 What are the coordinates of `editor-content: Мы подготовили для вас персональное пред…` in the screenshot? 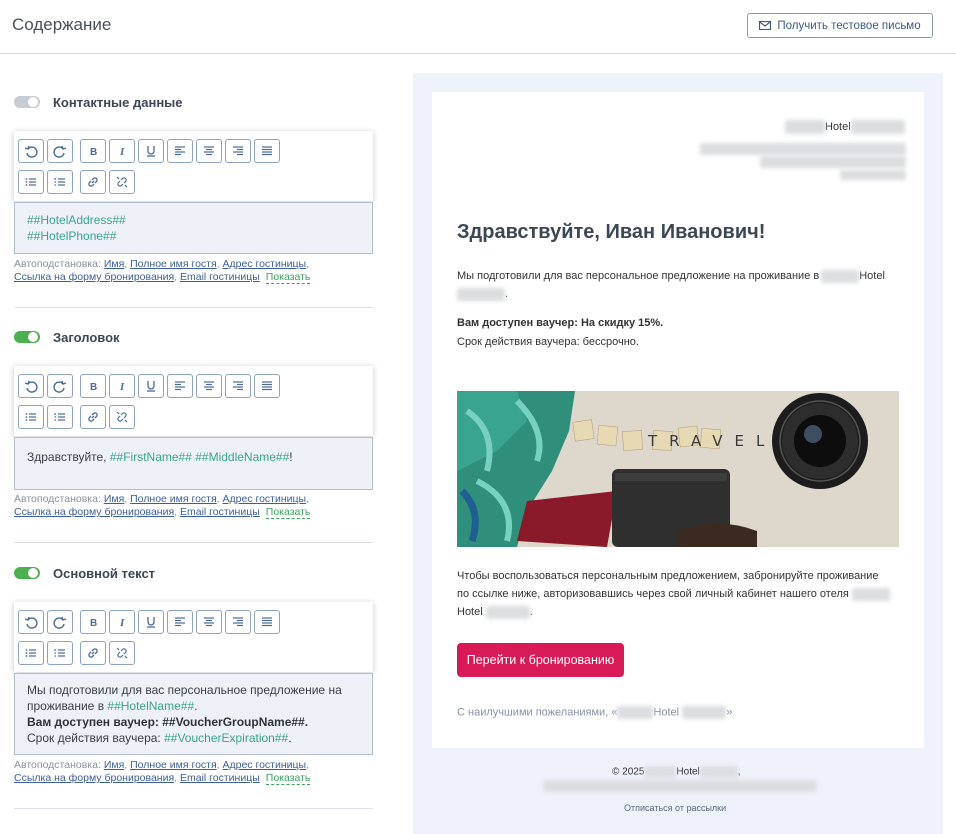 It's located at (193, 714).